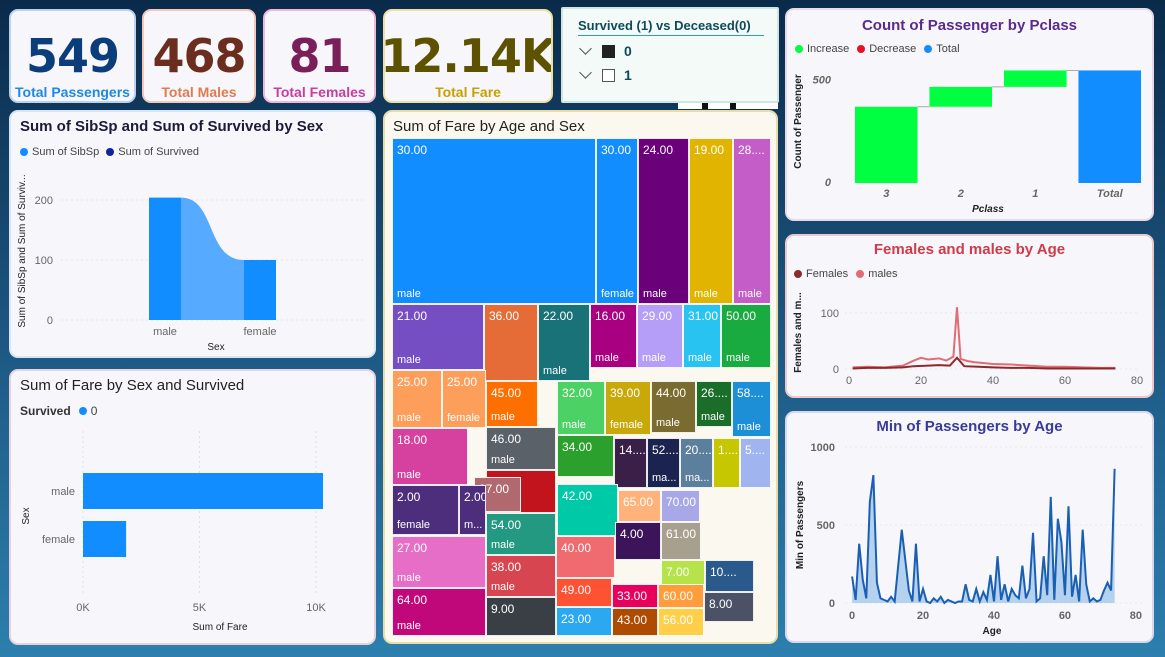 This screenshot has height=657, width=1165. Describe the element at coordinates (639, 506) in the screenshot. I see `treemap-cell: 65.00` at that location.